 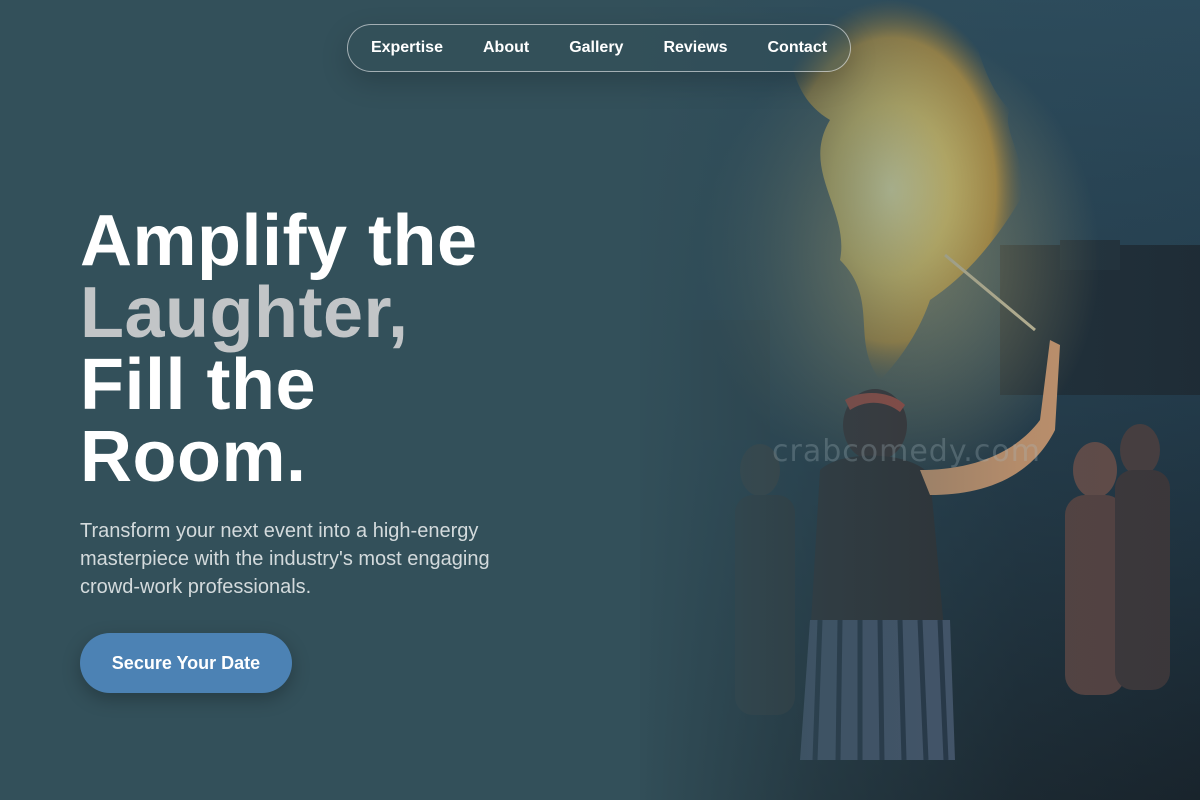 I want to click on main-nav: Expertise About Gallery Reviews Contact, so click(x=599, y=48).